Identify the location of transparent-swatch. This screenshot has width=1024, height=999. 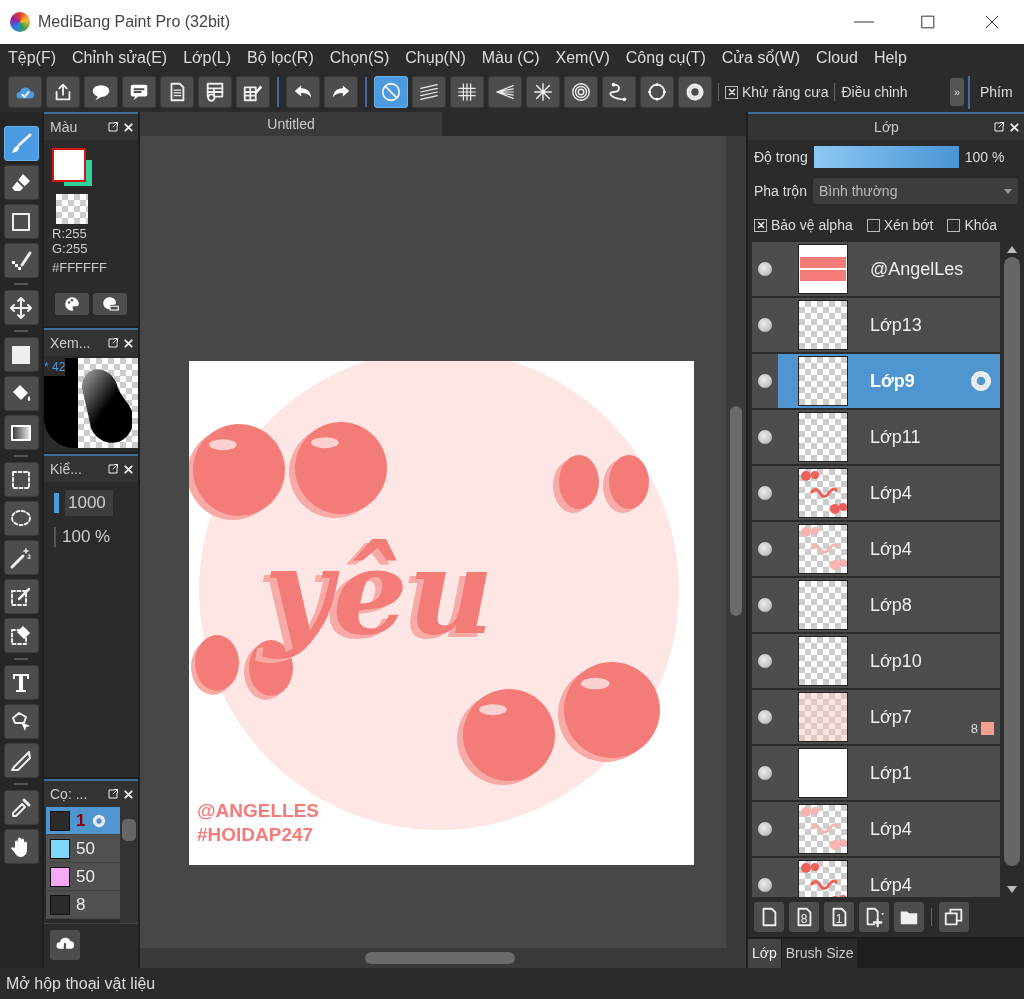
(72, 209).